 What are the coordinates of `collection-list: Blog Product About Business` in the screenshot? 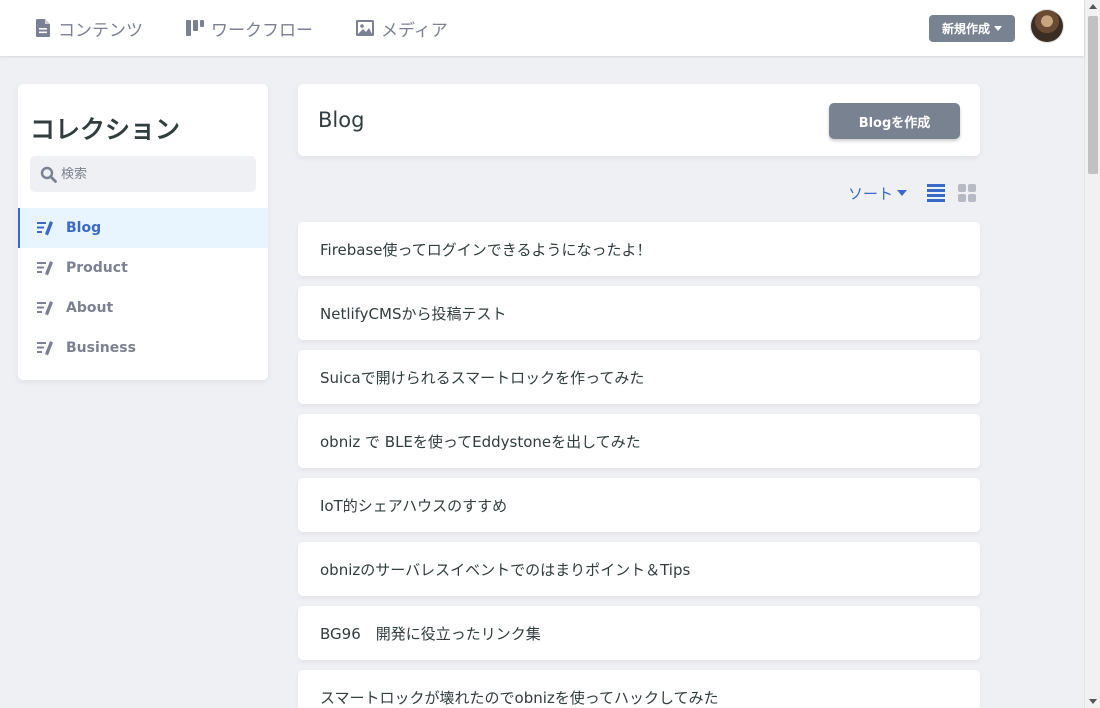 It's located at (143, 288).